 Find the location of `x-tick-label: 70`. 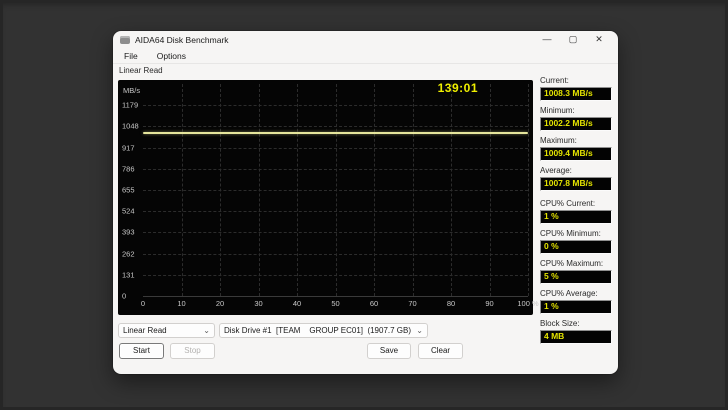

x-tick-label: 70 is located at coordinates (412, 303).